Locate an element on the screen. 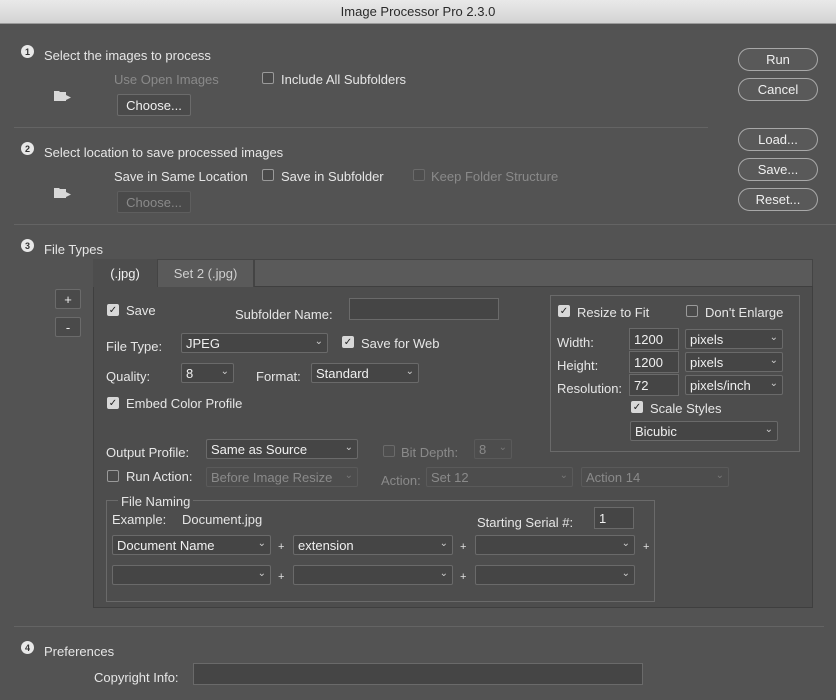 Image resolution: width=836 pixels, height=700 pixels. subfolder-name-label: Subfolder Name: is located at coordinates (284, 314).